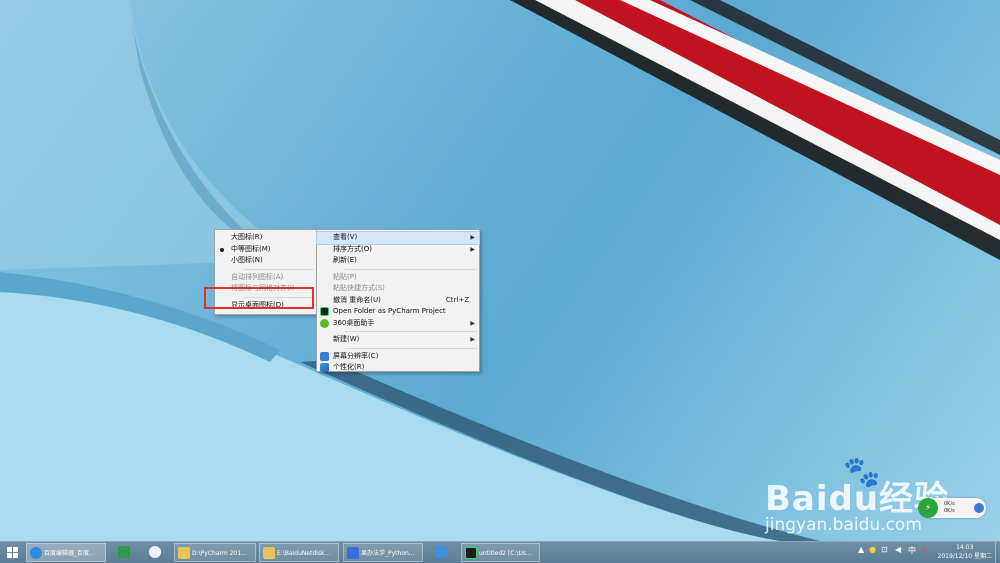 This screenshot has width=1000, height=563. I want to click on display-icon, so click(324, 356).